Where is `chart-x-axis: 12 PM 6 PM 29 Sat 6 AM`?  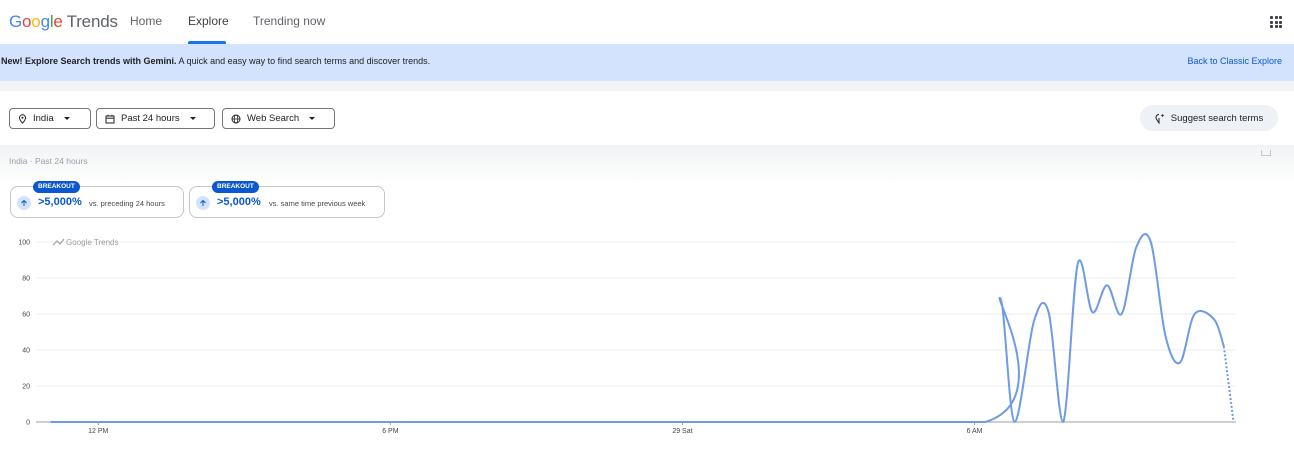 chart-x-axis: 12 PM 6 PM 29 Sat 6 AM is located at coordinates (535, 428).